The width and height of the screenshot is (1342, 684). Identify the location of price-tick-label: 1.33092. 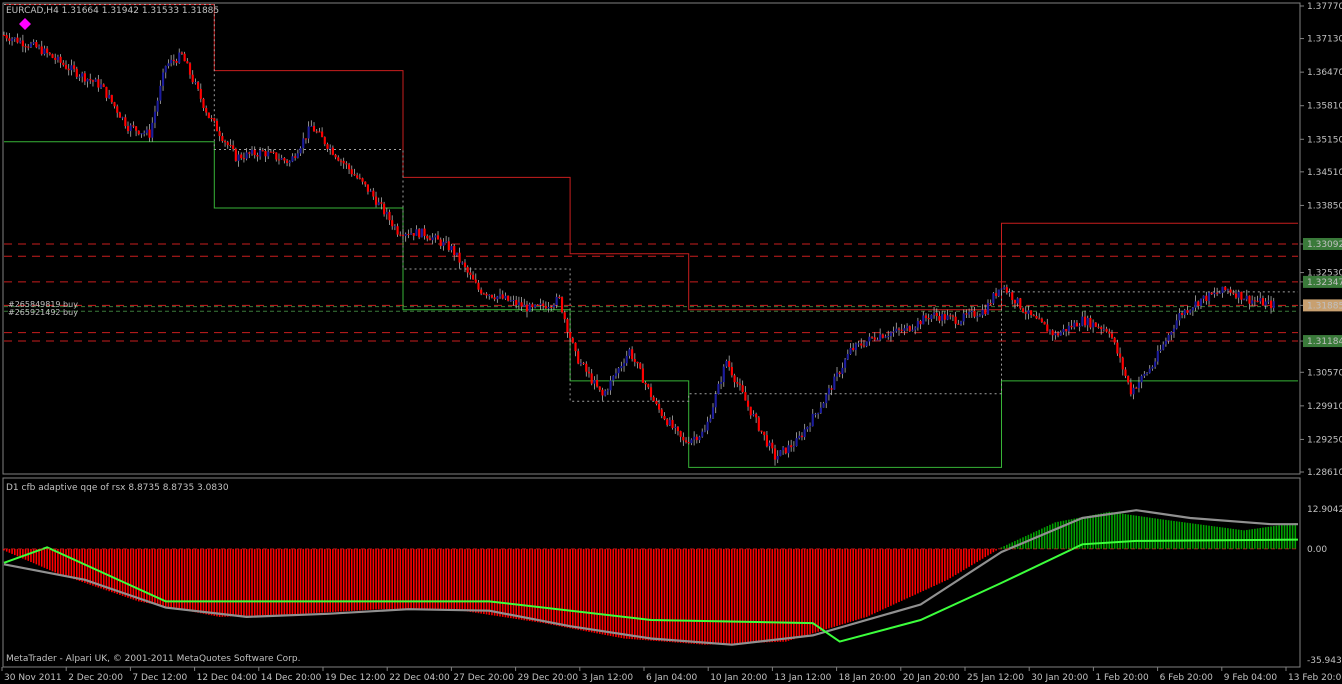
(1324, 245).